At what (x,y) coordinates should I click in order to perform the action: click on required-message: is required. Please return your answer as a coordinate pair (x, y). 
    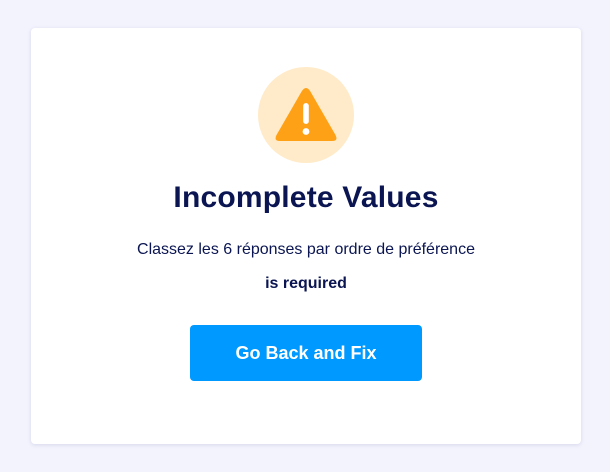
    Looking at the image, I should click on (306, 283).